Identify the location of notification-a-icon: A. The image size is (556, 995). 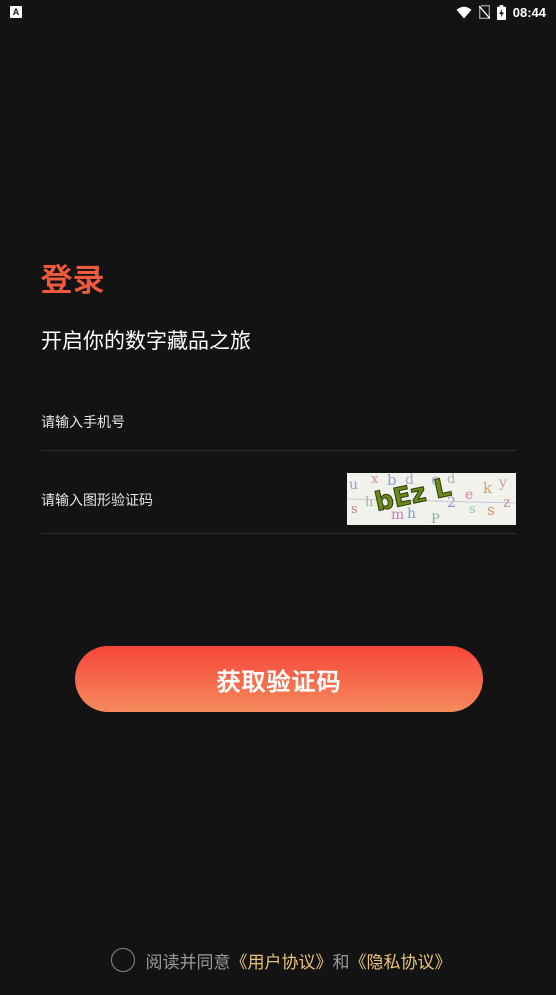
(16, 12).